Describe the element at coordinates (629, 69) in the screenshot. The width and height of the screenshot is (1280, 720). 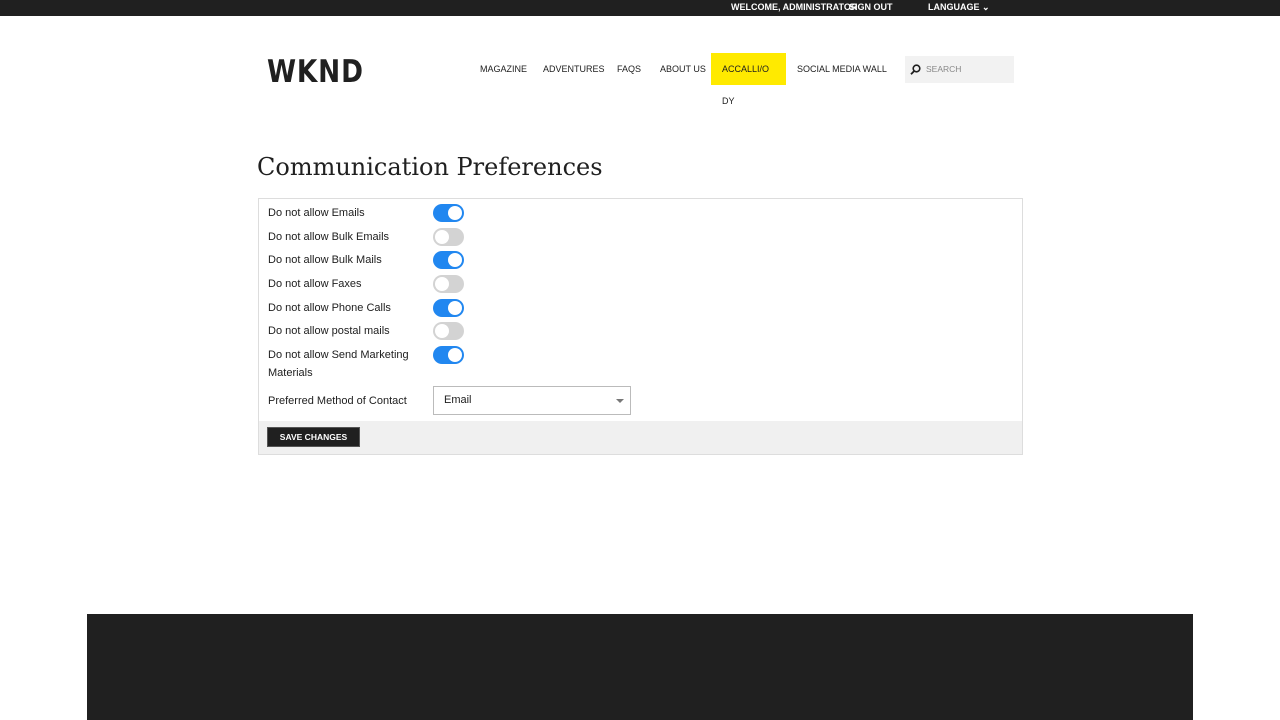
I see `nav-faqs: FAQS` at that location.